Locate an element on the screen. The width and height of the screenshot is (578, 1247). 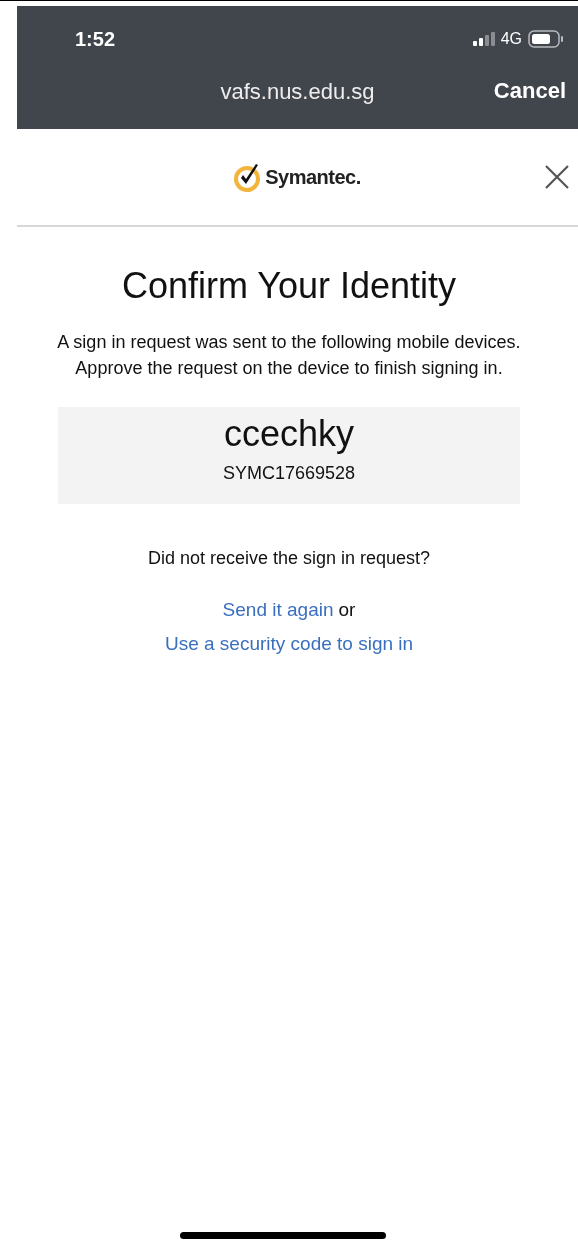
network-label: 4G is located at coordinates (511, 39).